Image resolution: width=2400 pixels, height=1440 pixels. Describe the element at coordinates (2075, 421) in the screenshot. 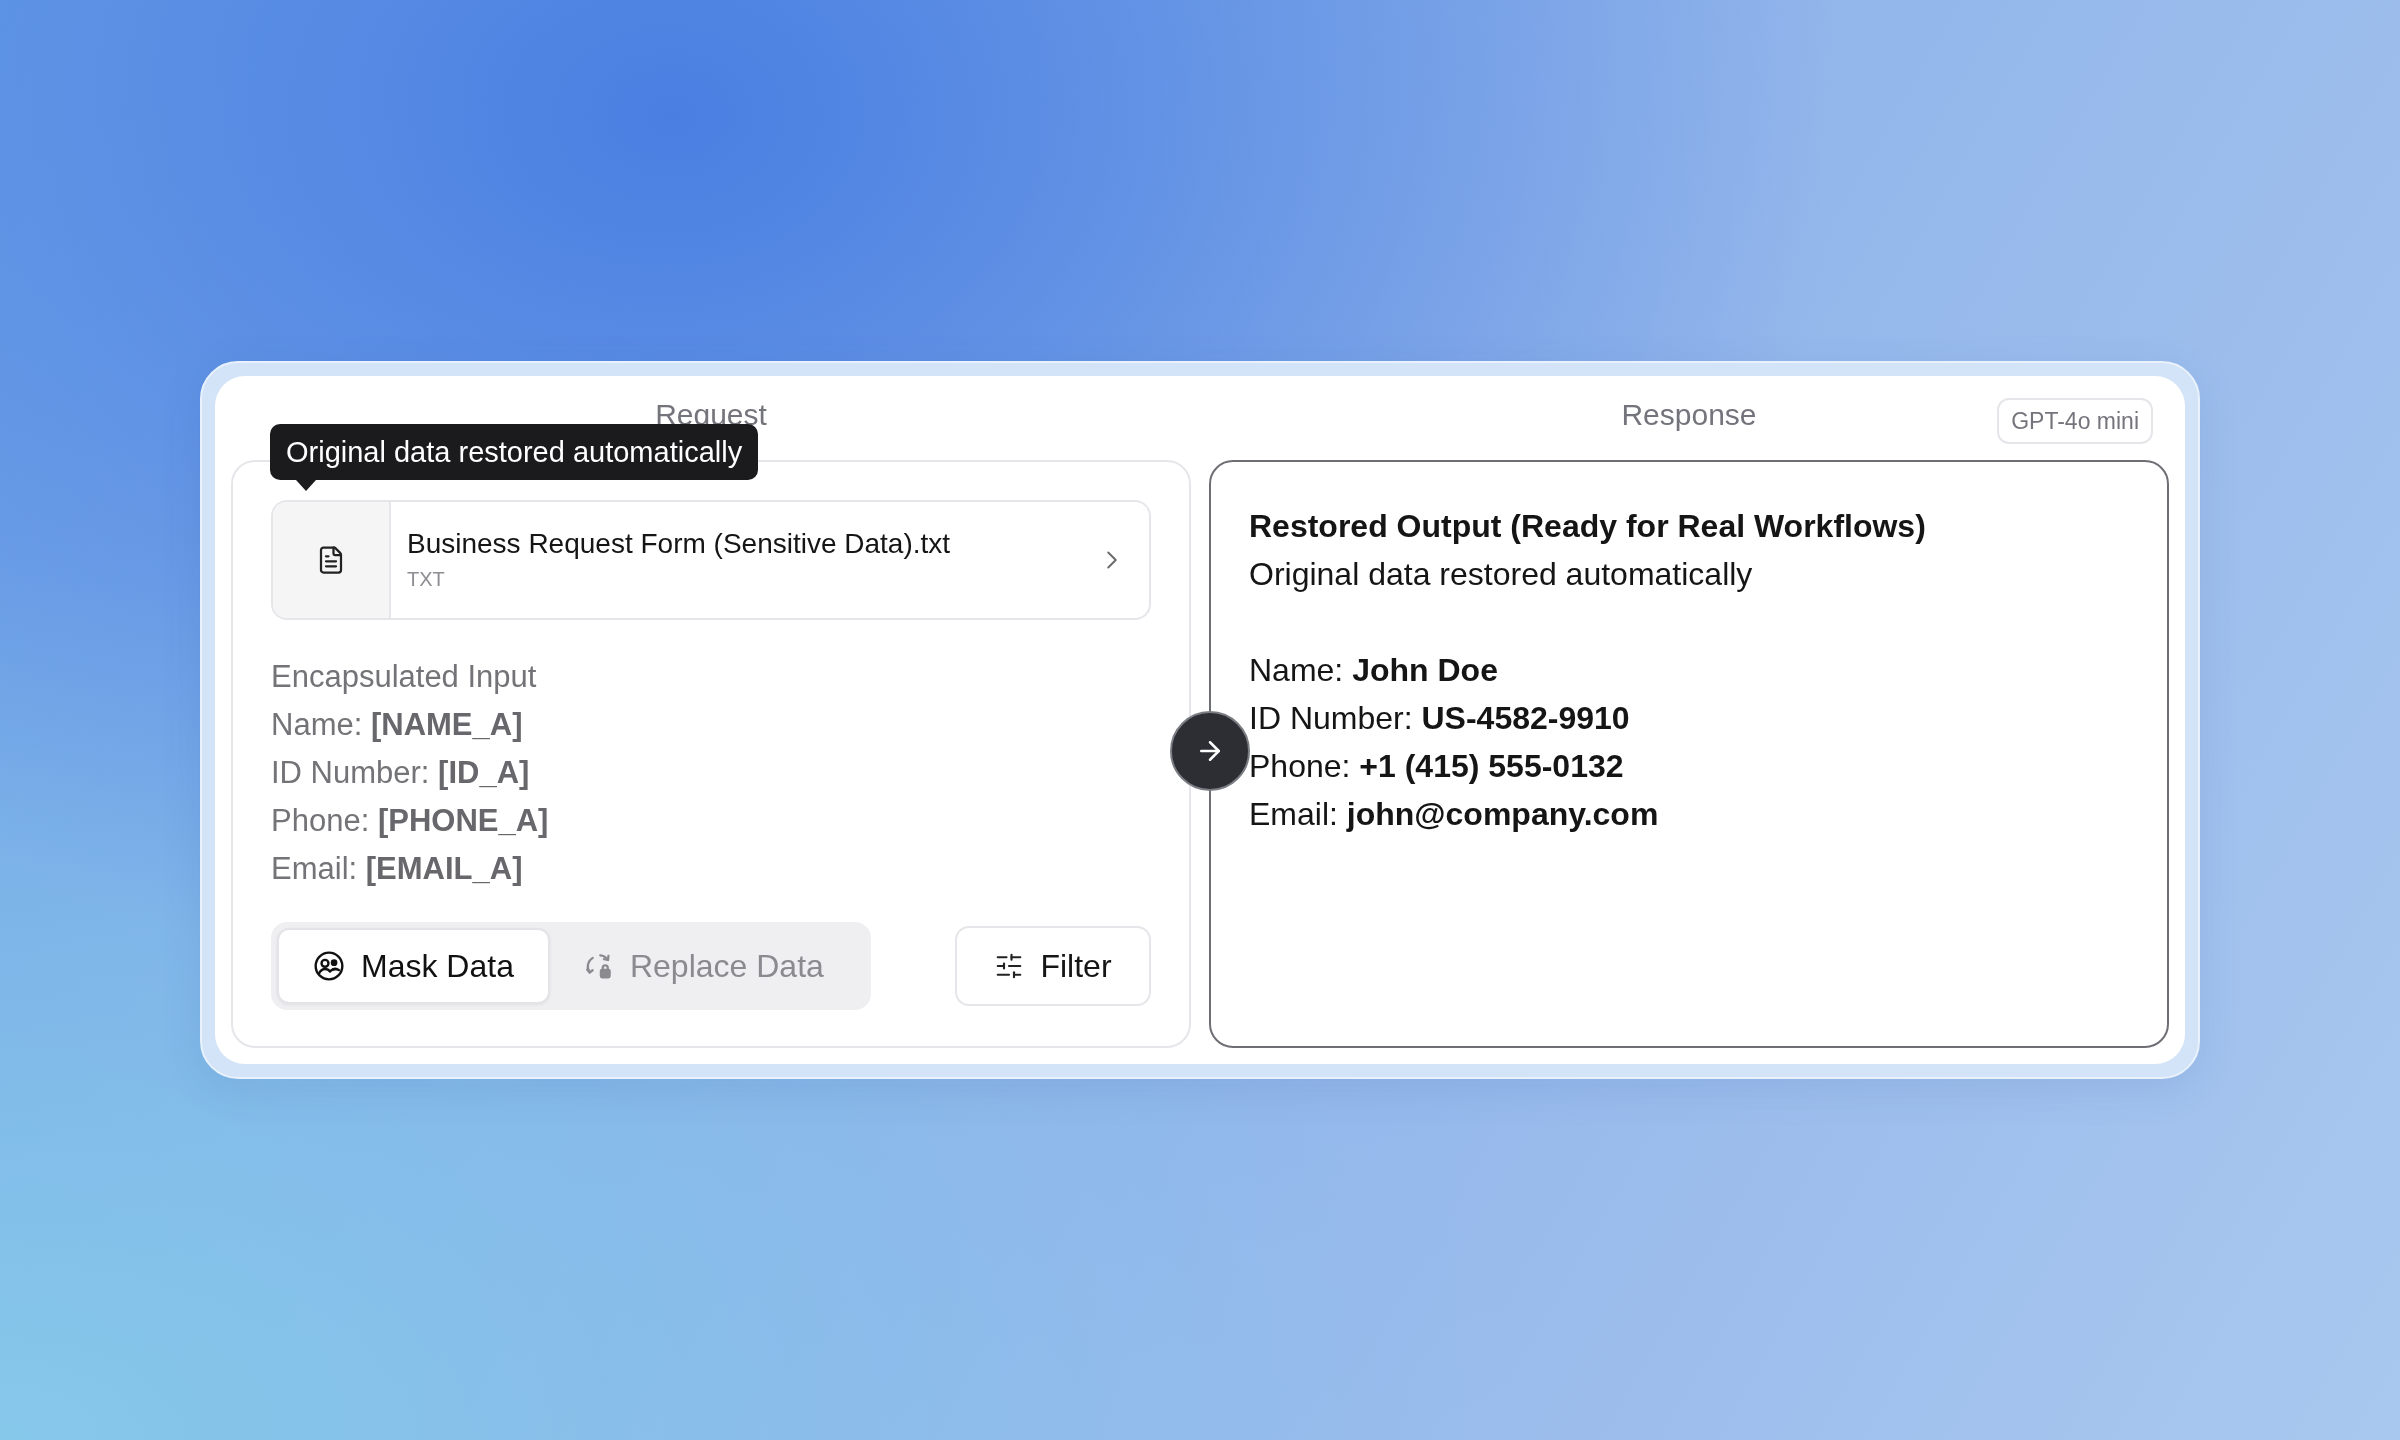

I see `model-badge: GPT-4o mini` at that location.